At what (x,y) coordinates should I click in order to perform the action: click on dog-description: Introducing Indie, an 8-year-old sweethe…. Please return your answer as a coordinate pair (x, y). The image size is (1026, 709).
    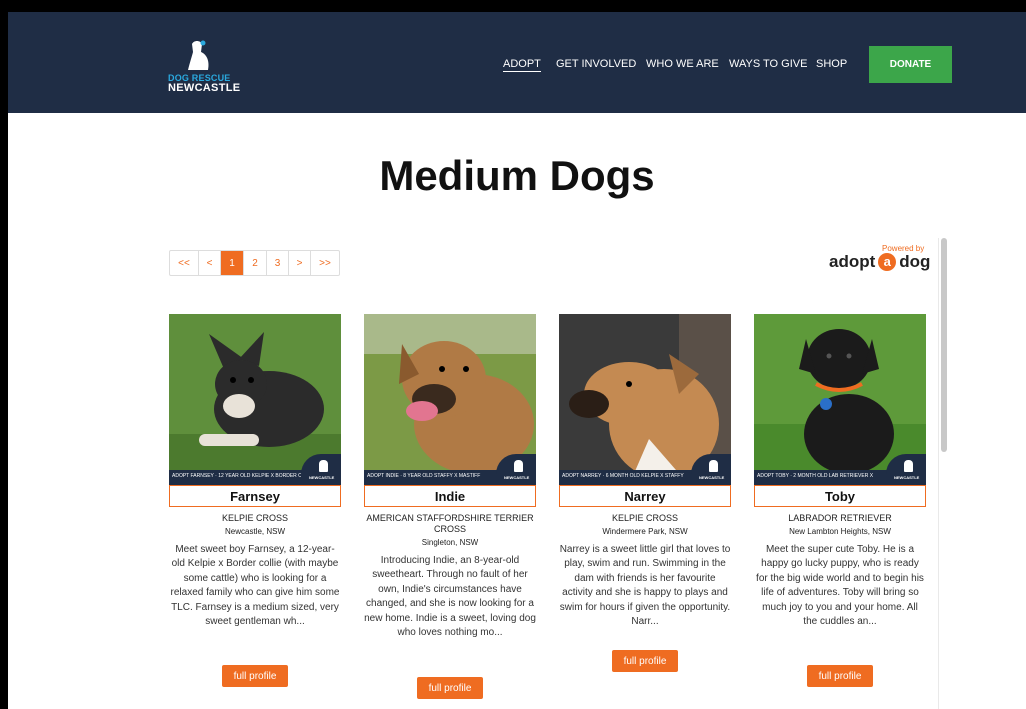
    Looking at the image, I should click on (450, 597).